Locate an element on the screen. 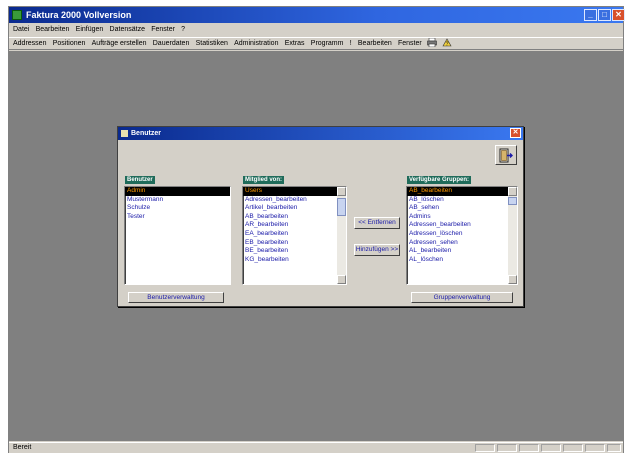 The width and height of the screenshot is (632, 457). toolbar-programm: Programm is located at coordinates (327, 44).